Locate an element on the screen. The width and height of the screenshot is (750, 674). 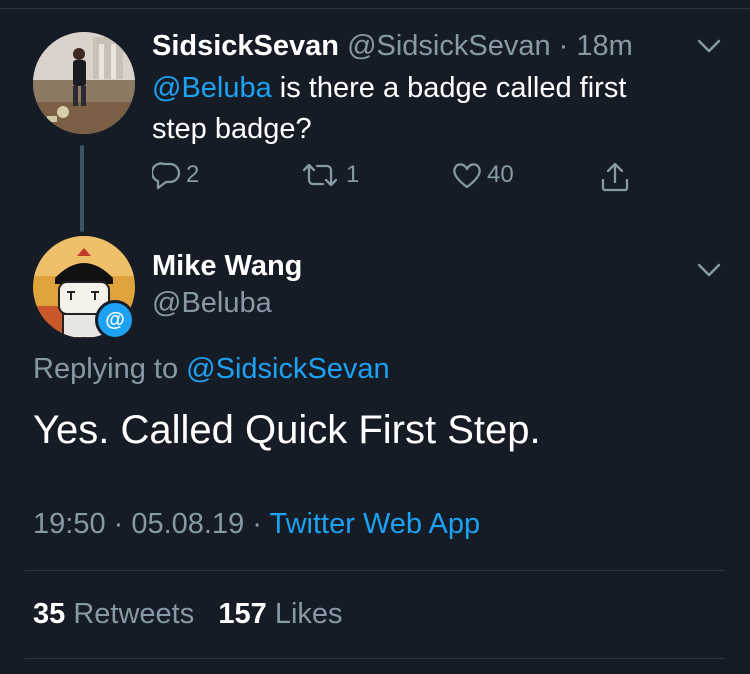
reply-button: 2 is located at coordinates (175, 175).